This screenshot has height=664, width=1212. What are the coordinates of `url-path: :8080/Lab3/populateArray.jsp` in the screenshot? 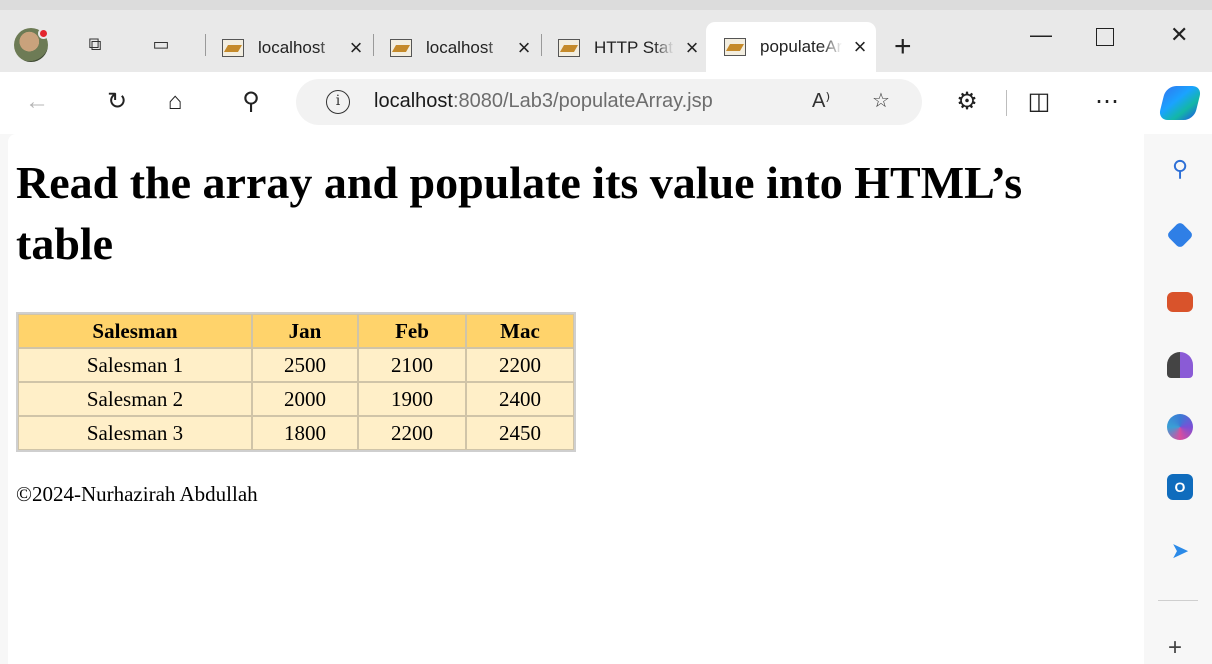 It's located at (582, 101).